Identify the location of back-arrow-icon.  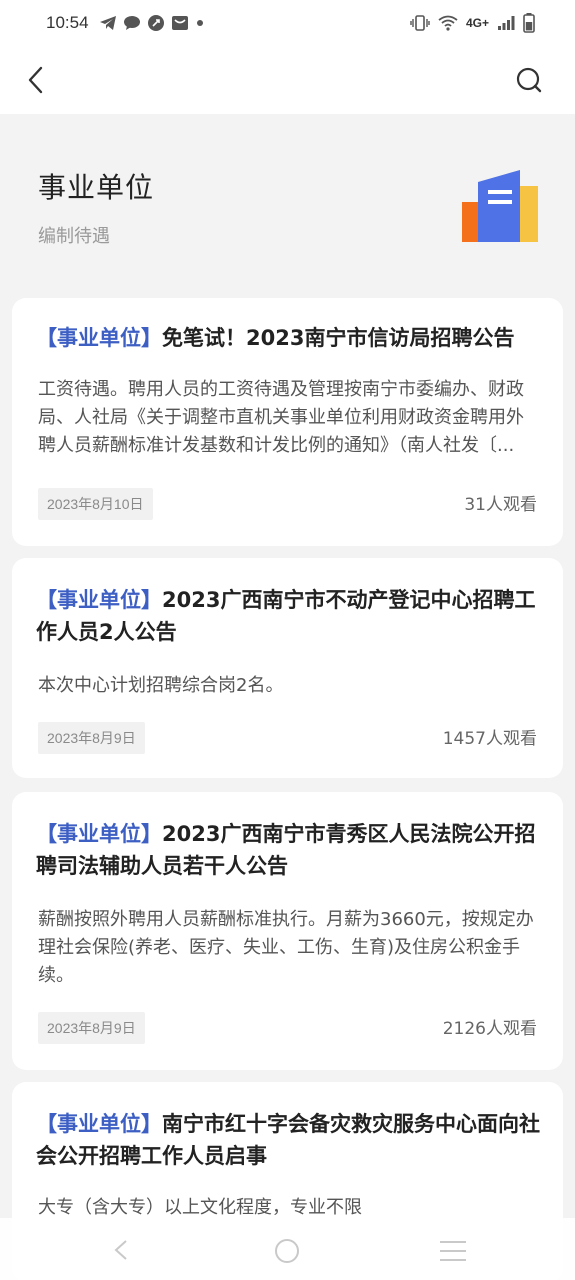
(35, 80).